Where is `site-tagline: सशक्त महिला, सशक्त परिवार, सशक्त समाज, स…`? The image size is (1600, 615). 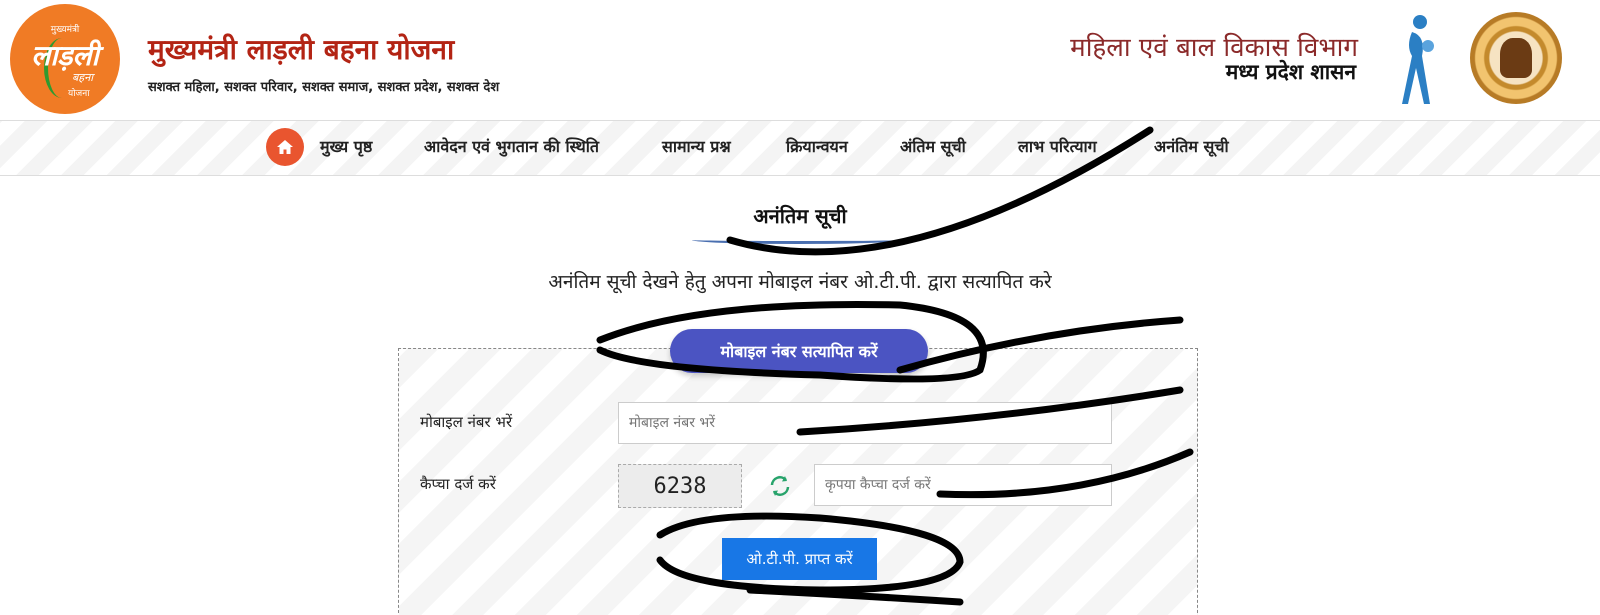
site-tagline: सशक्त महिला, सशक्त परिवार, सशक्त समाज, स… is located at coordinates (324, 87).